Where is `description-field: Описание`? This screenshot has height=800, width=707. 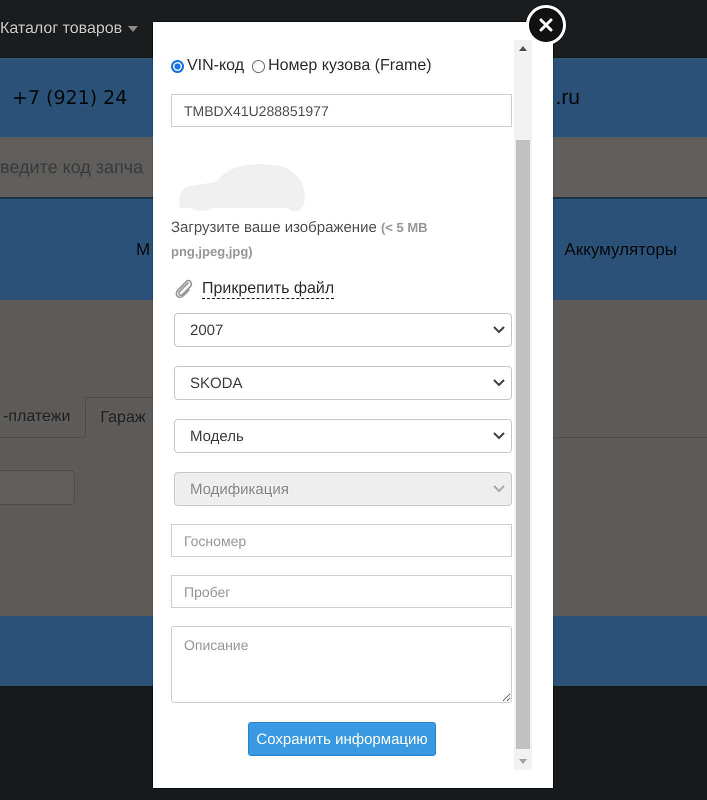
description-field: Описание is located at coordinates (341, 664).